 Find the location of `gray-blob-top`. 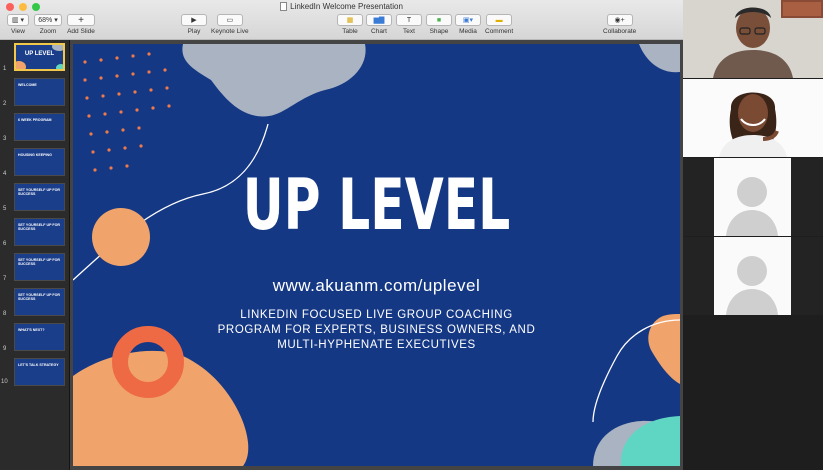

gray-blob-top is located at coordinates (274, 80).